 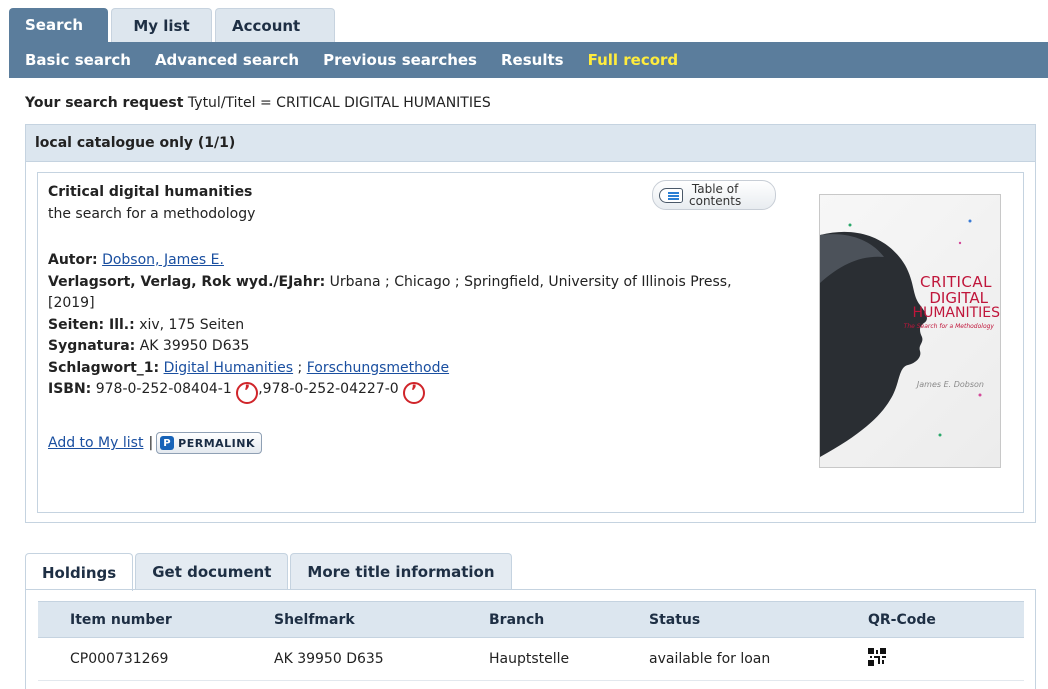 What do you see at coordinates (156, 659) in the screenshot?
I see `item-number-cell: CP000731269` at bounding box center [156, 659].